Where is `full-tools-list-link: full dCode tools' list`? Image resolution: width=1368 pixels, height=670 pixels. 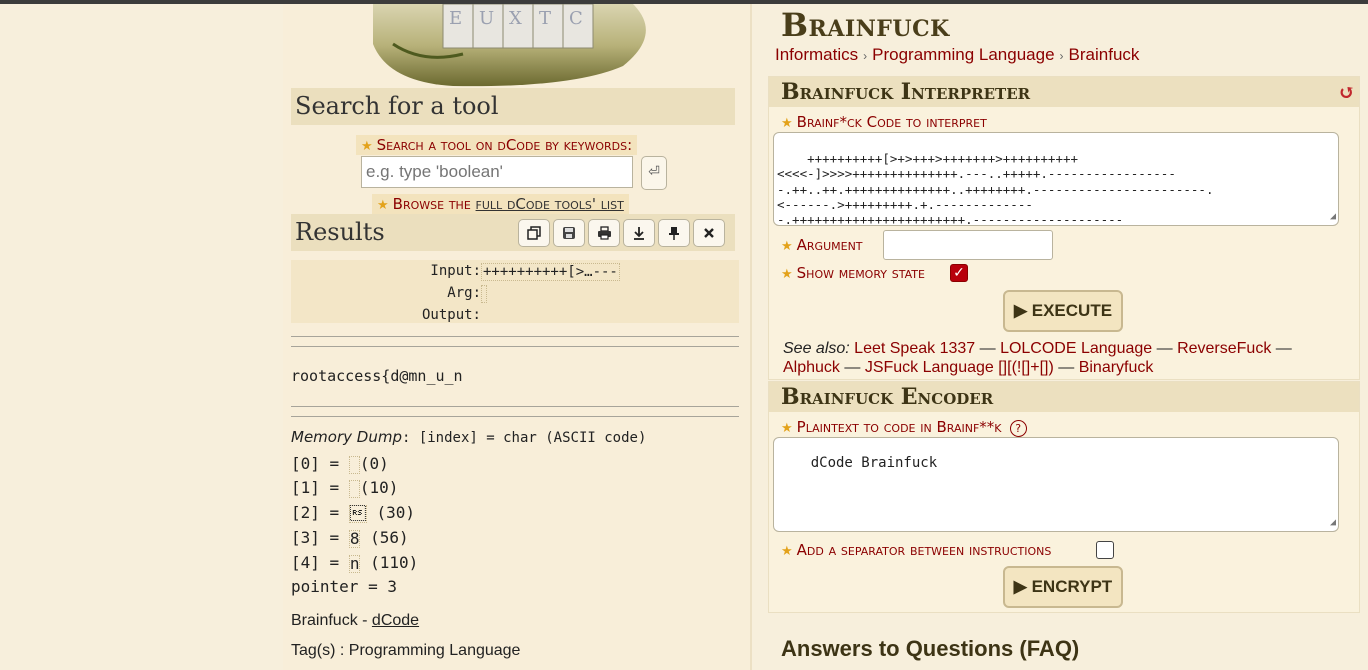 full-tools-list-link: full dCode tools' list is located at coordinates (550, 204).